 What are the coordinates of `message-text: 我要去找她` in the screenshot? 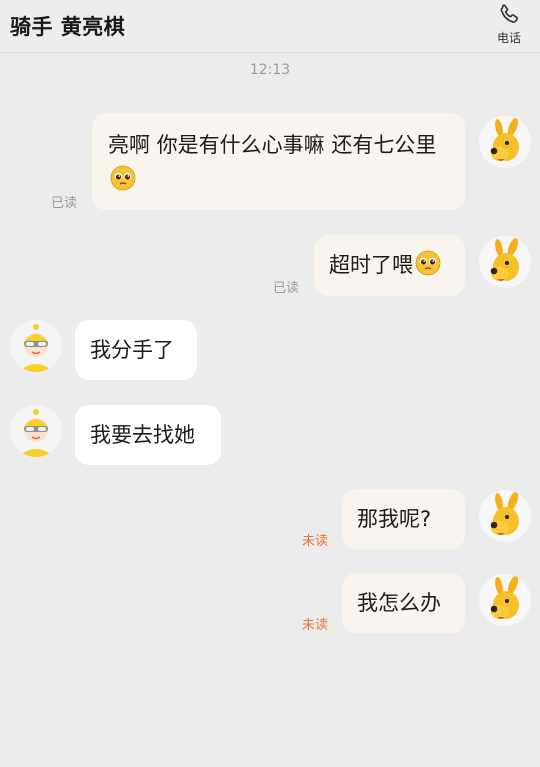 It's located at (142, 435).